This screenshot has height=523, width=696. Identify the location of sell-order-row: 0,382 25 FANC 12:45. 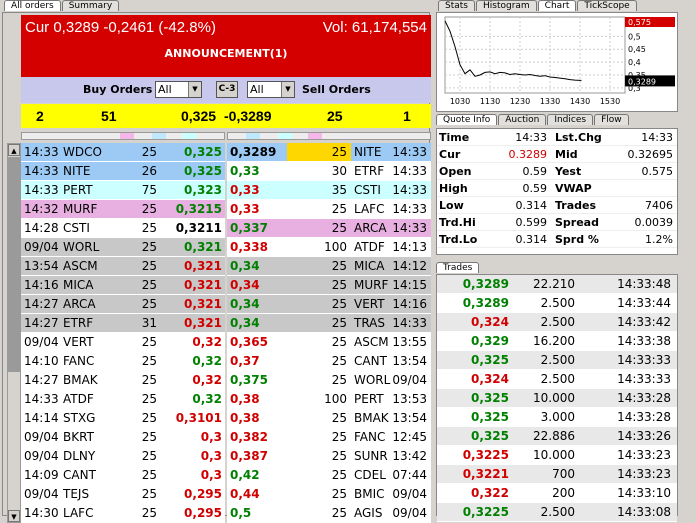
(329, 437).